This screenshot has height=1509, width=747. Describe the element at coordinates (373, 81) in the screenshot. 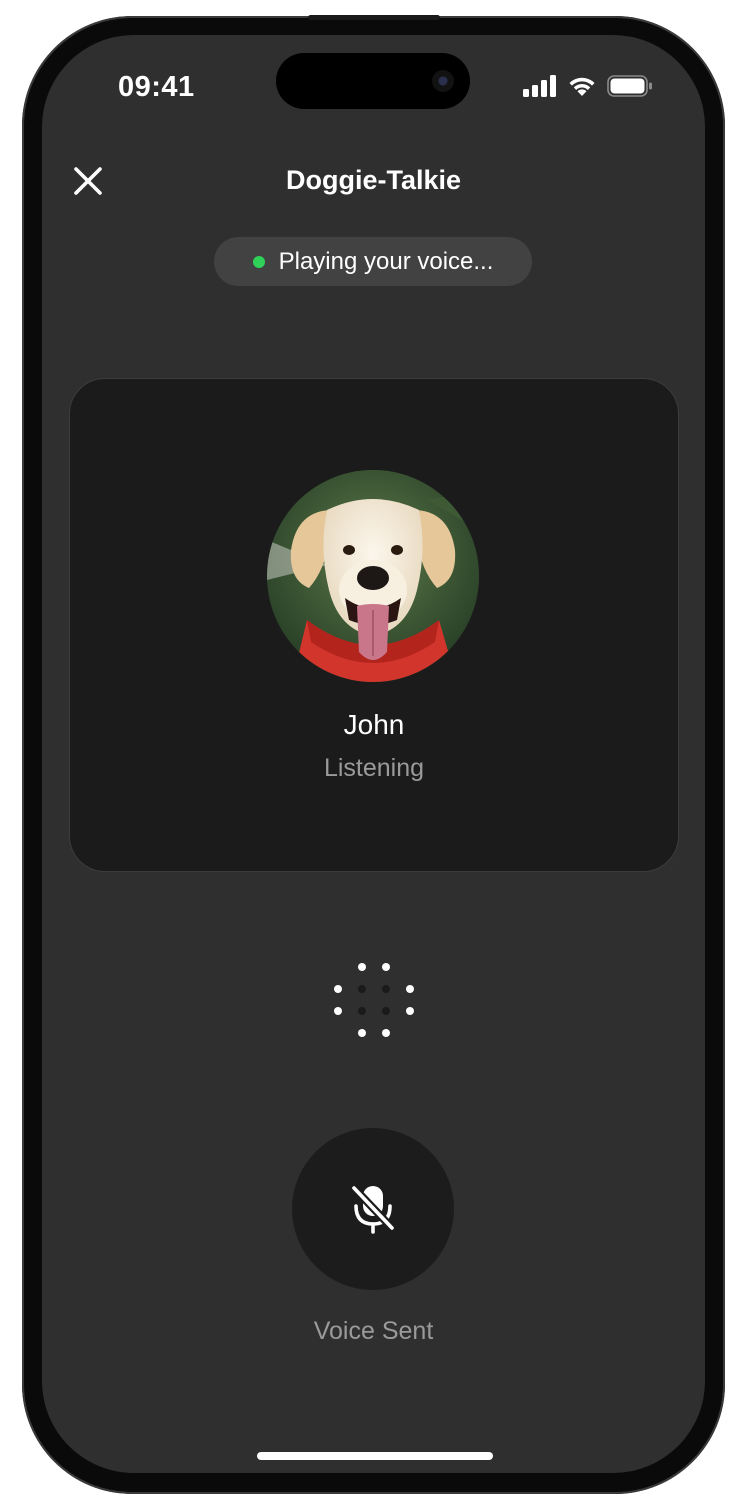

I see `dynamic-island` at that location.